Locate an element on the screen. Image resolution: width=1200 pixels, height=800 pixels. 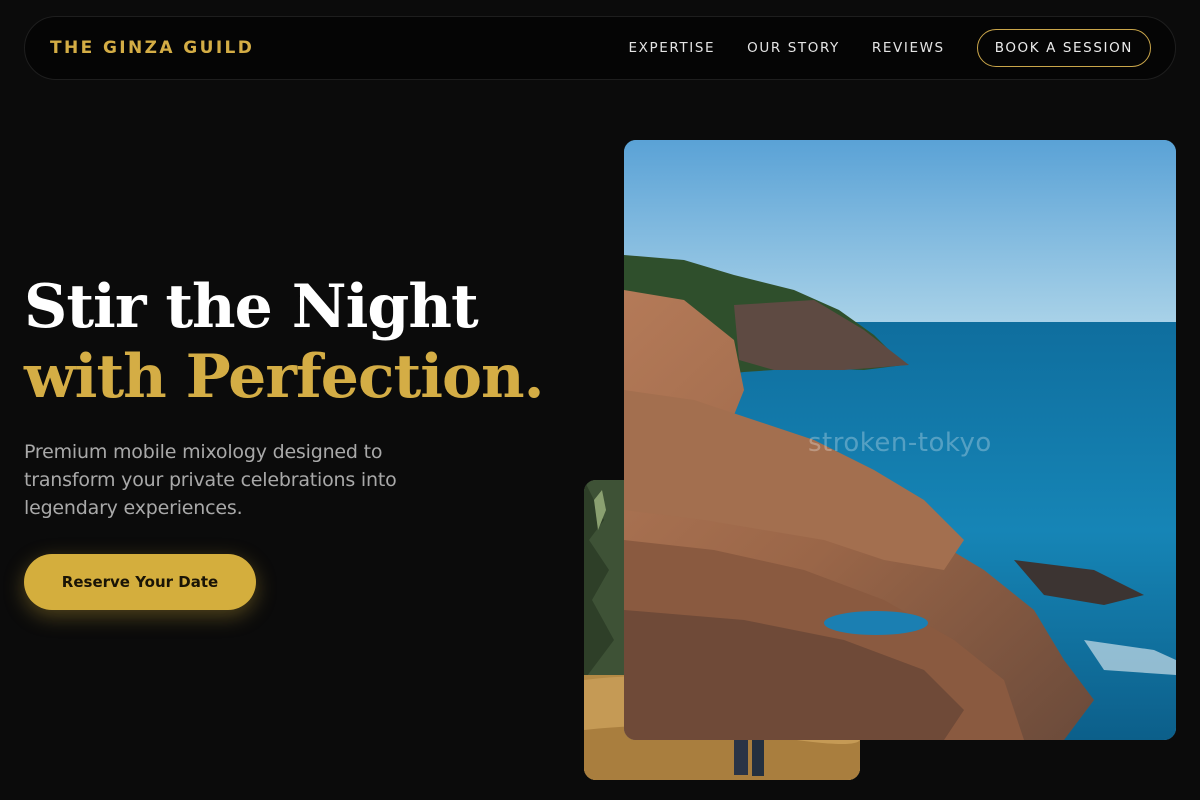
nav-link-our-story: OUR STORY is located at coordinates (793, 48).